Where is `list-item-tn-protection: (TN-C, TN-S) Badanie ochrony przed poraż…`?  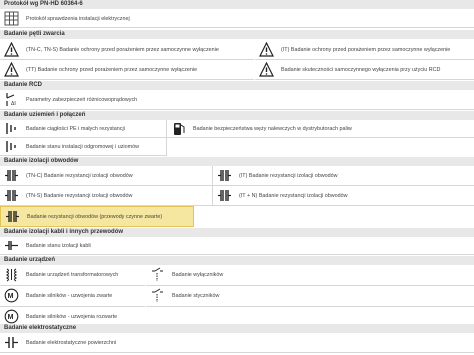
list-item-tn-protection: (TN-C, TN-S) Badanie ochrony przed poraż… is located at coordinates (127, 49).